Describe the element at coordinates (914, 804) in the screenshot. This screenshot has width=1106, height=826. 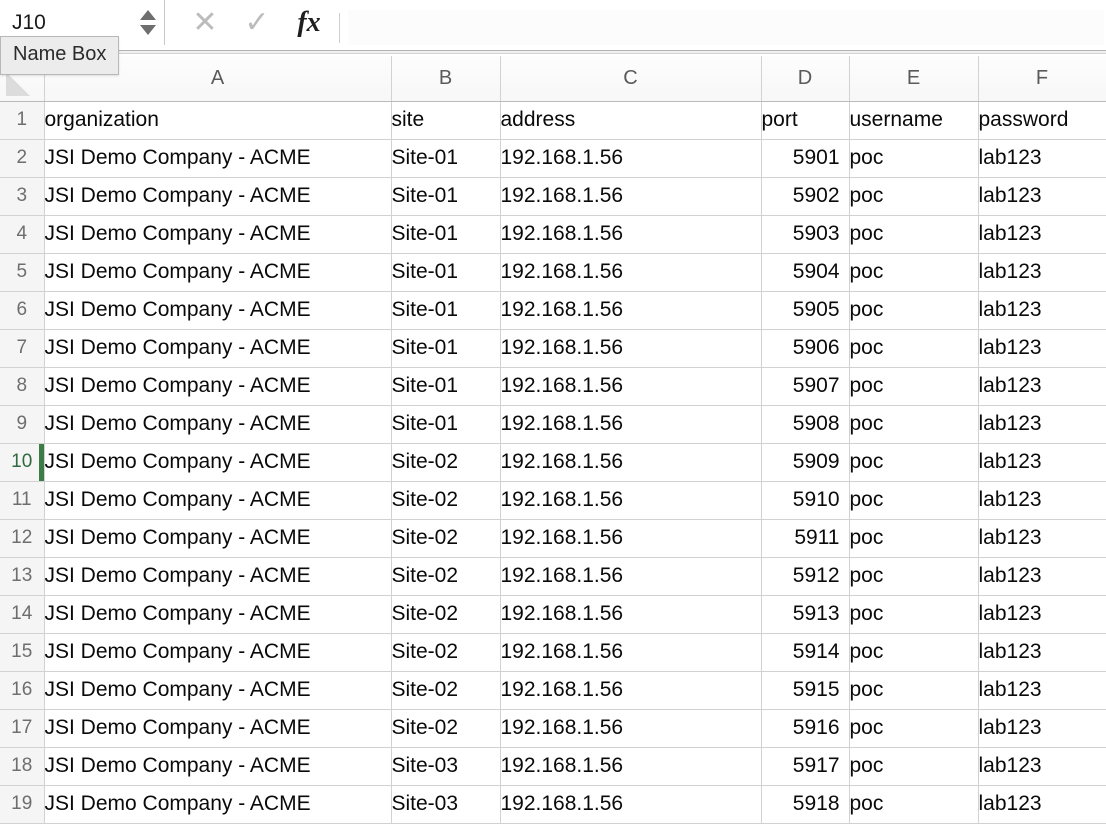
I see `cell-E19: poc` at that location.